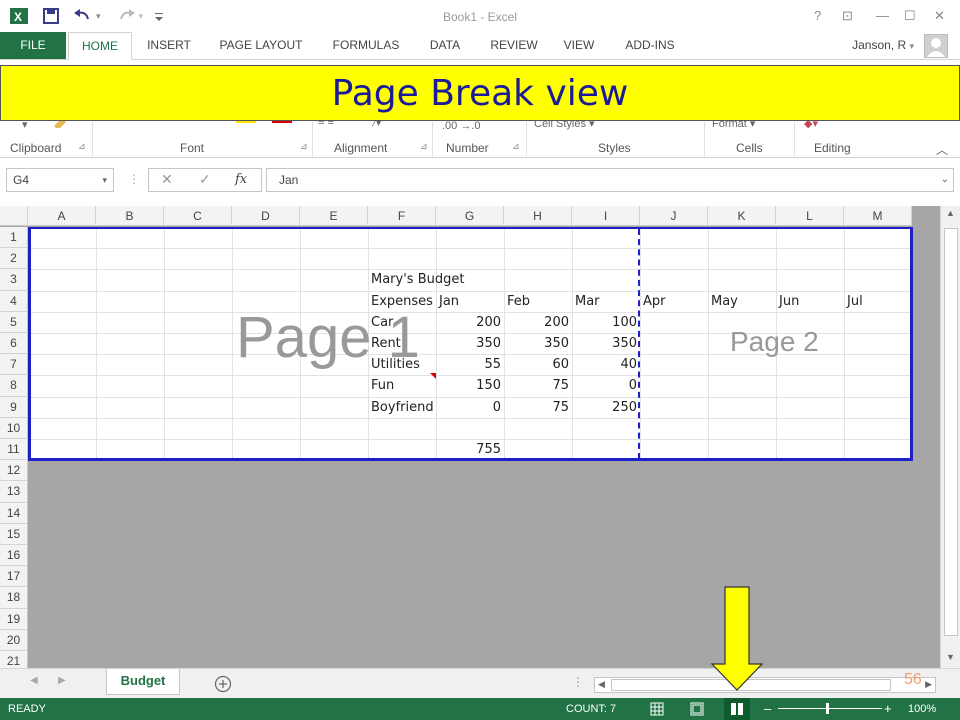 The width and height of the screenshot is (960, 720). I want to click on column-header-j: J, so click(674, 216).